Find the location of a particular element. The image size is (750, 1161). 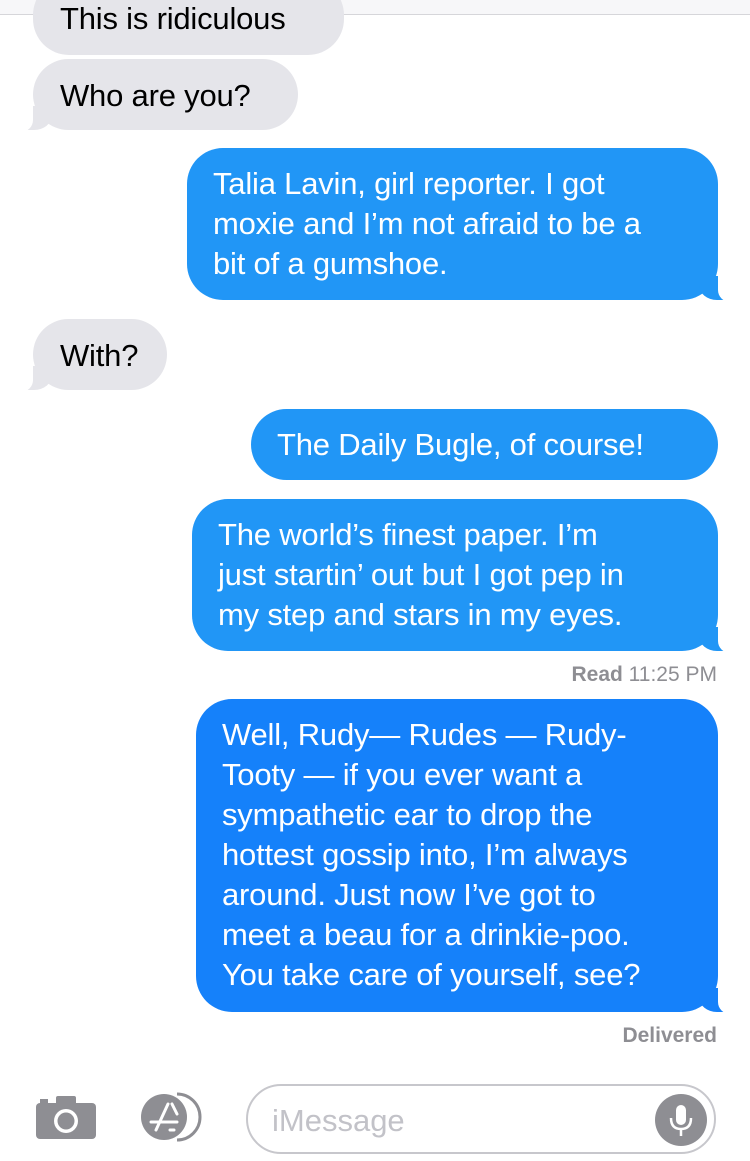

message-line: Well, Rudy— Rudes — Rudy- is located at coordinates (424, 734).